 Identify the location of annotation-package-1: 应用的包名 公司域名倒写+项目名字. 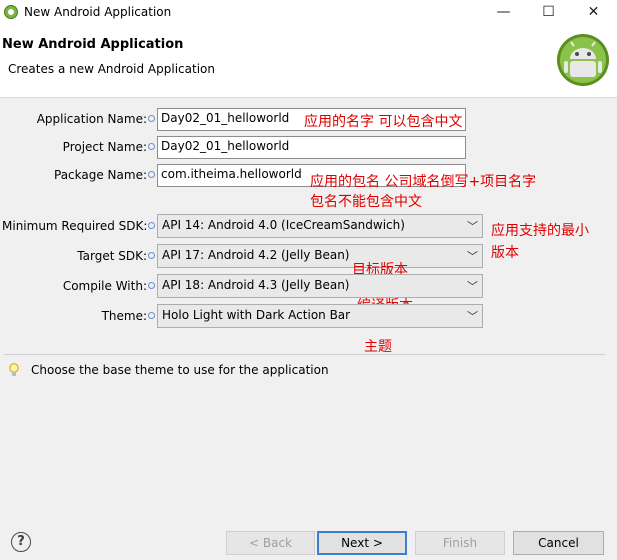
(423, 182).